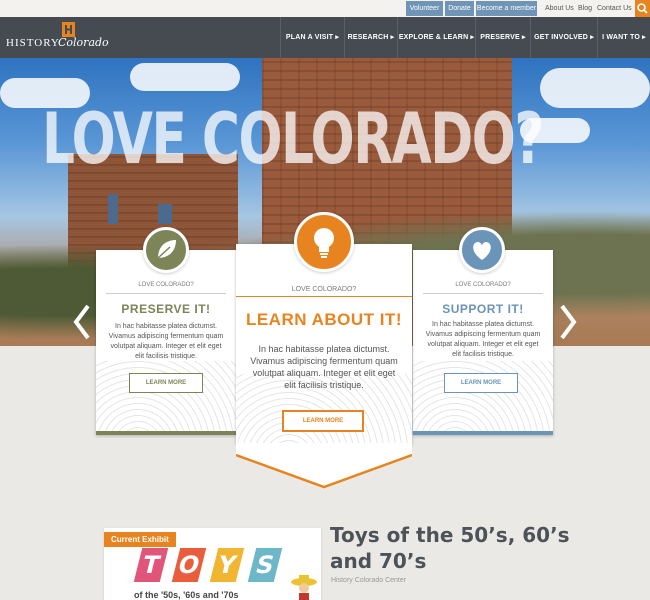 The height and width of the screenshot is (600, 650). What do you see at coordinates (304, 587) in the screenshot?
I see `cowboy-toy-icon` at bounding box center [304, 587].